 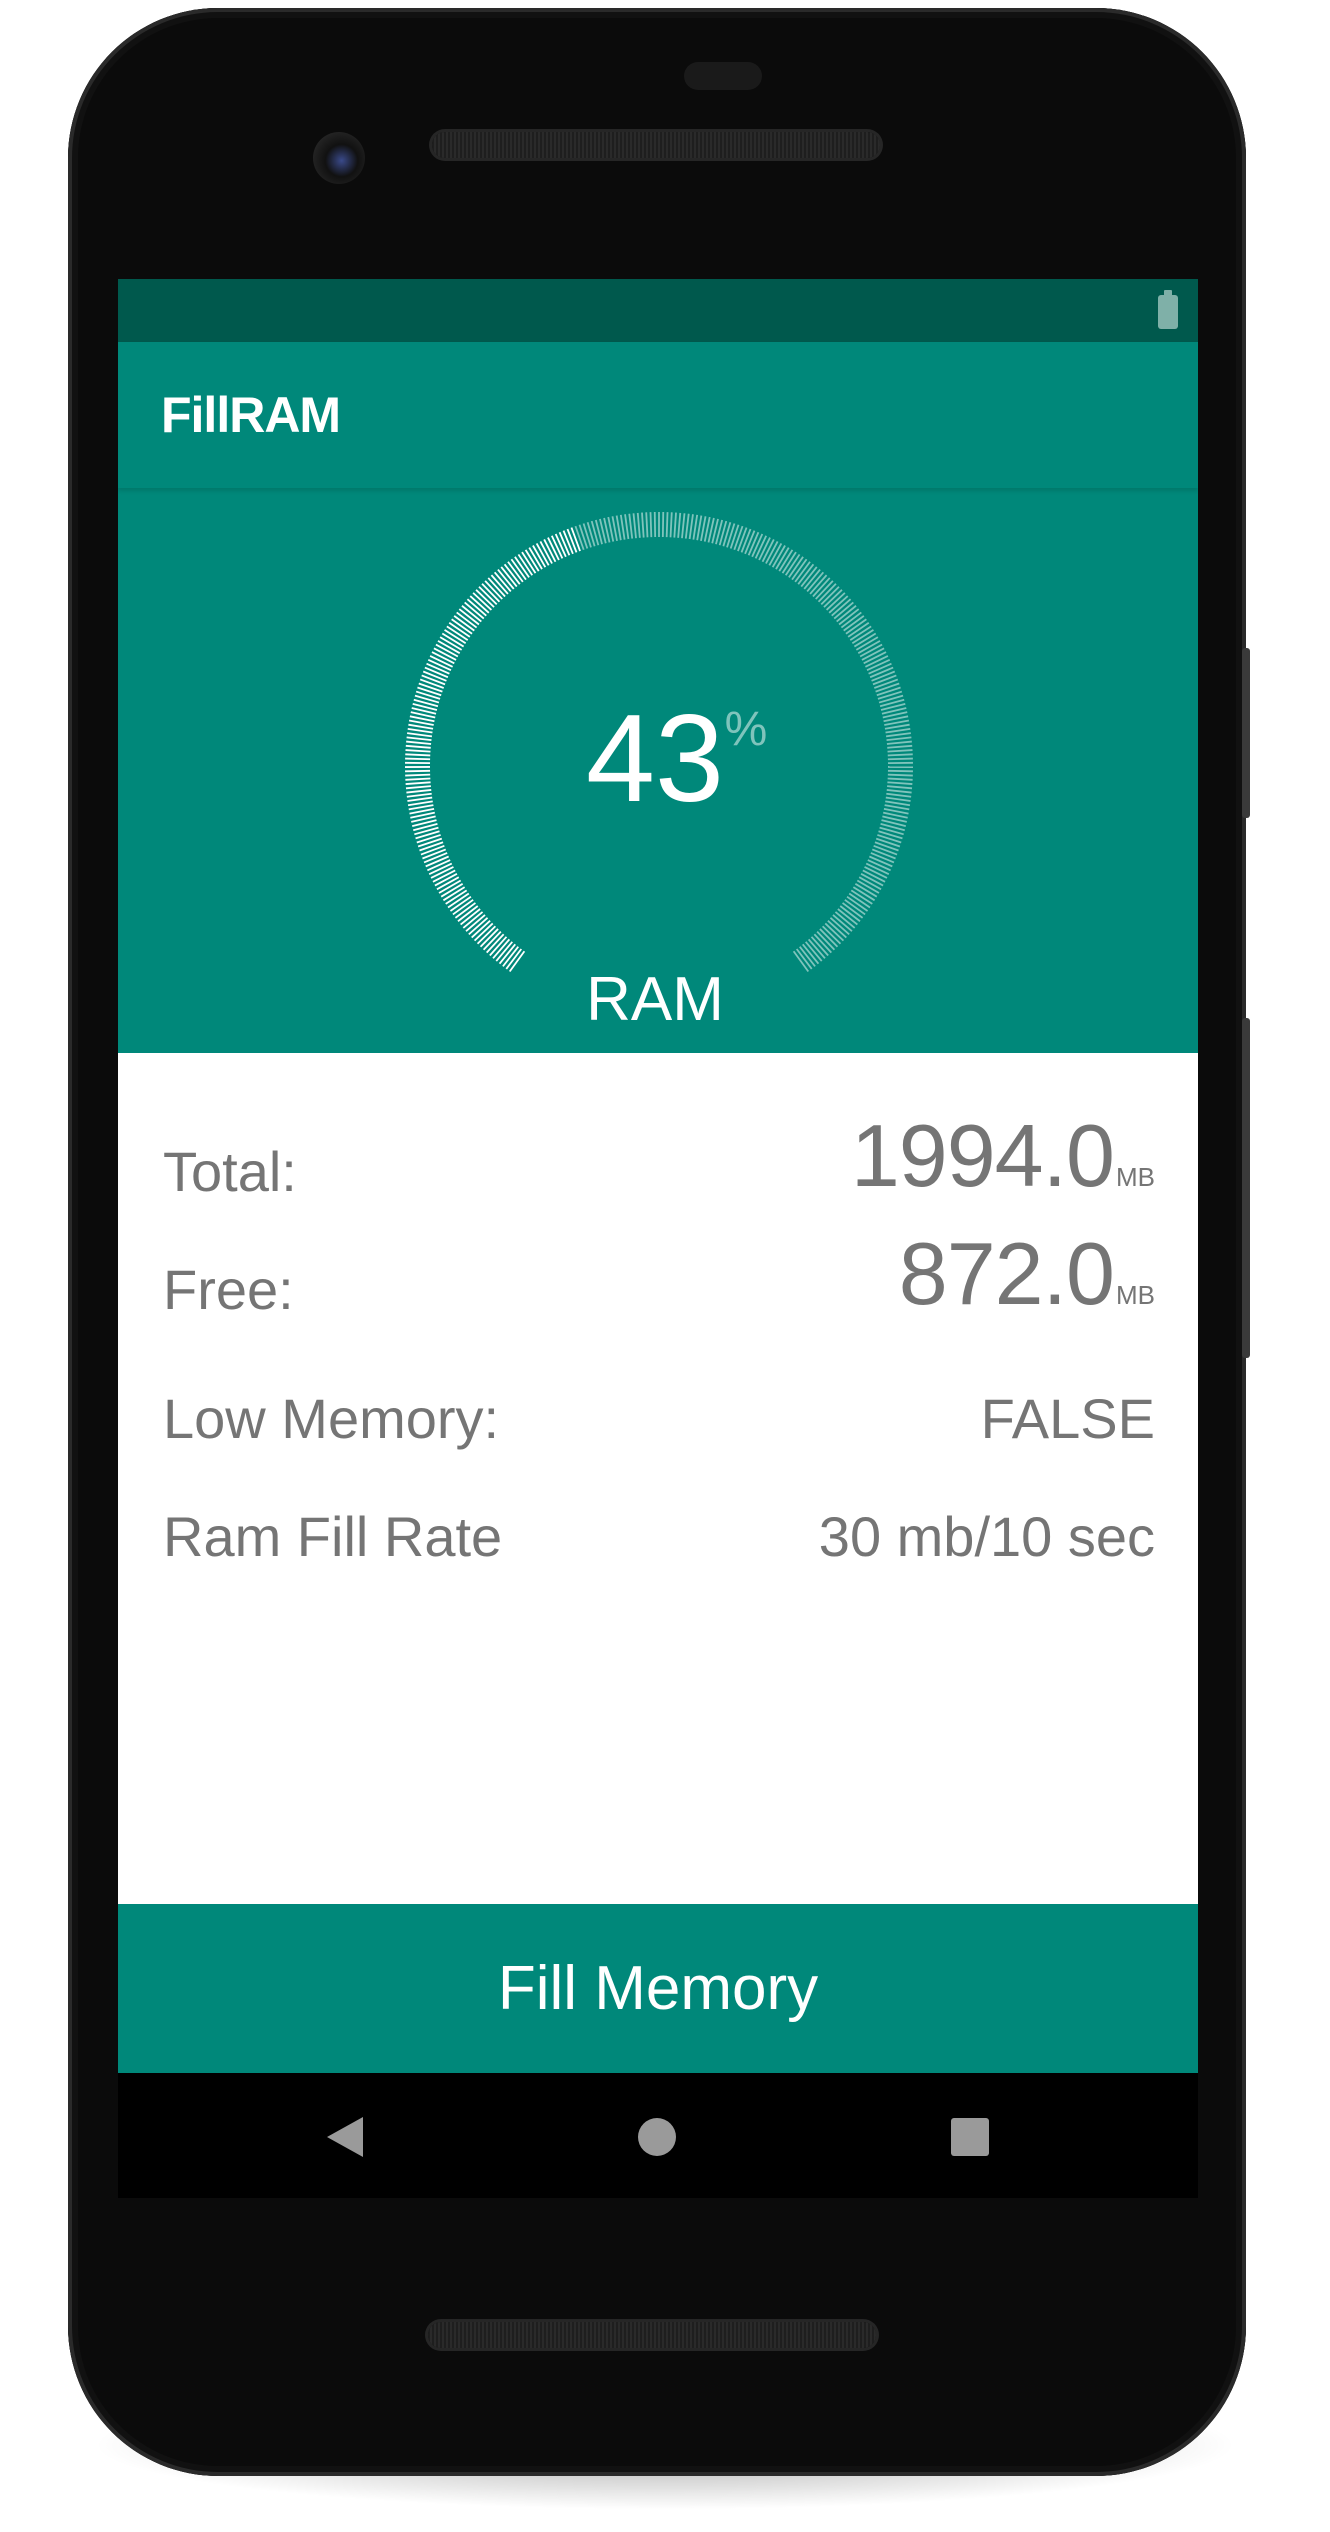 I want to click on back-icon, so click(x=345, y=2137).